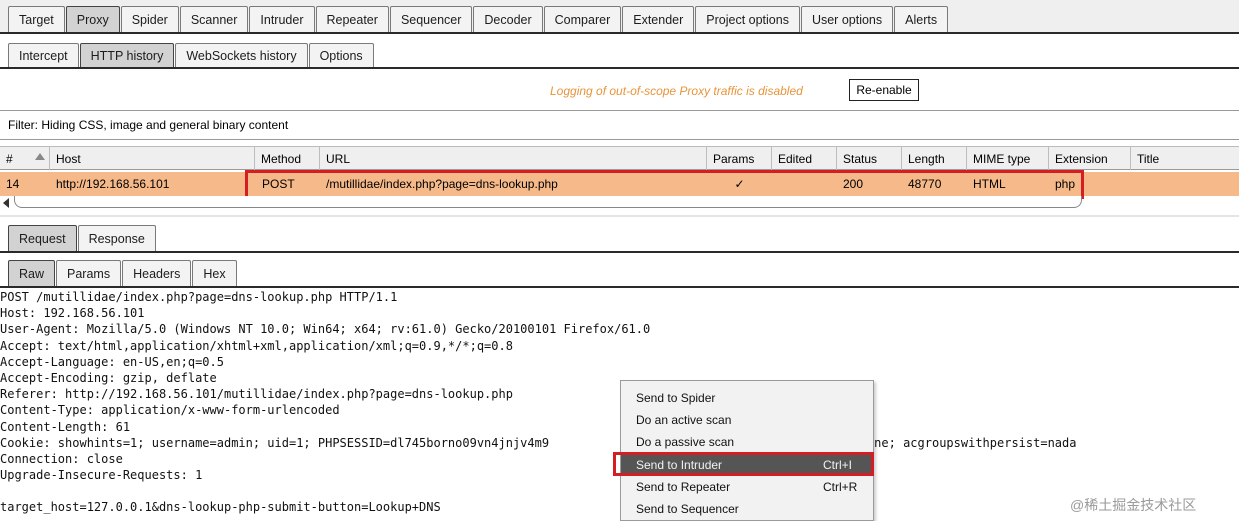 Image resolution: width=1239 pixels, height=521 pixels. Describe the element at coordinates (747, 398) in the screenshot. I see `menu-item-send-to-spider: Send to Spider` at that location.